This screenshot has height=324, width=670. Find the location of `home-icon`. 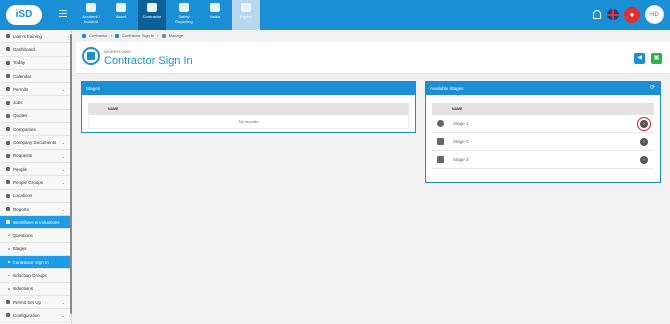

home-icon is located at coordinates (84, 35).